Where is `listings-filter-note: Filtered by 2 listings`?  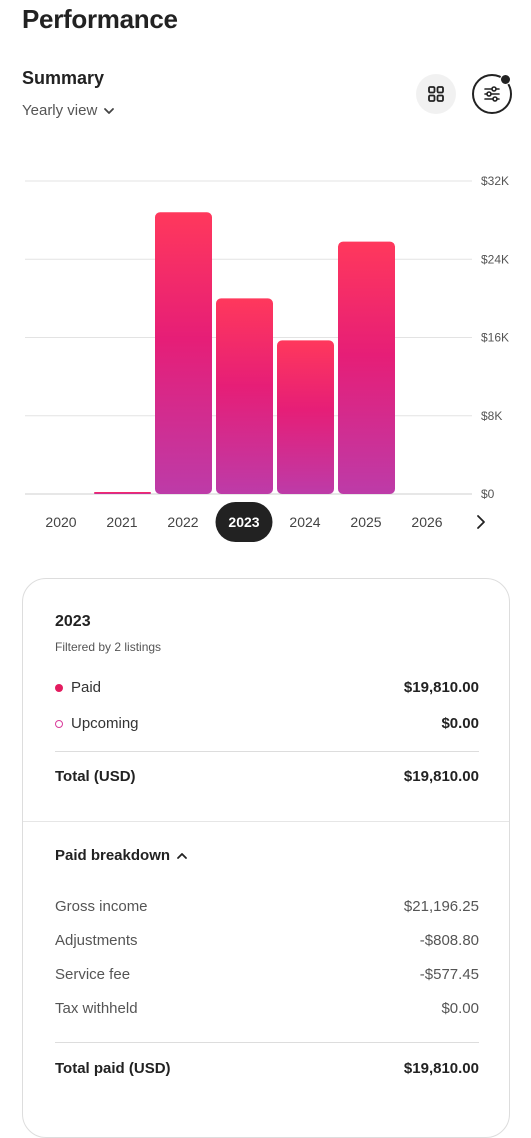
listings-filter-note: Filtered by 2 listings is located at coordinates (108, 647).